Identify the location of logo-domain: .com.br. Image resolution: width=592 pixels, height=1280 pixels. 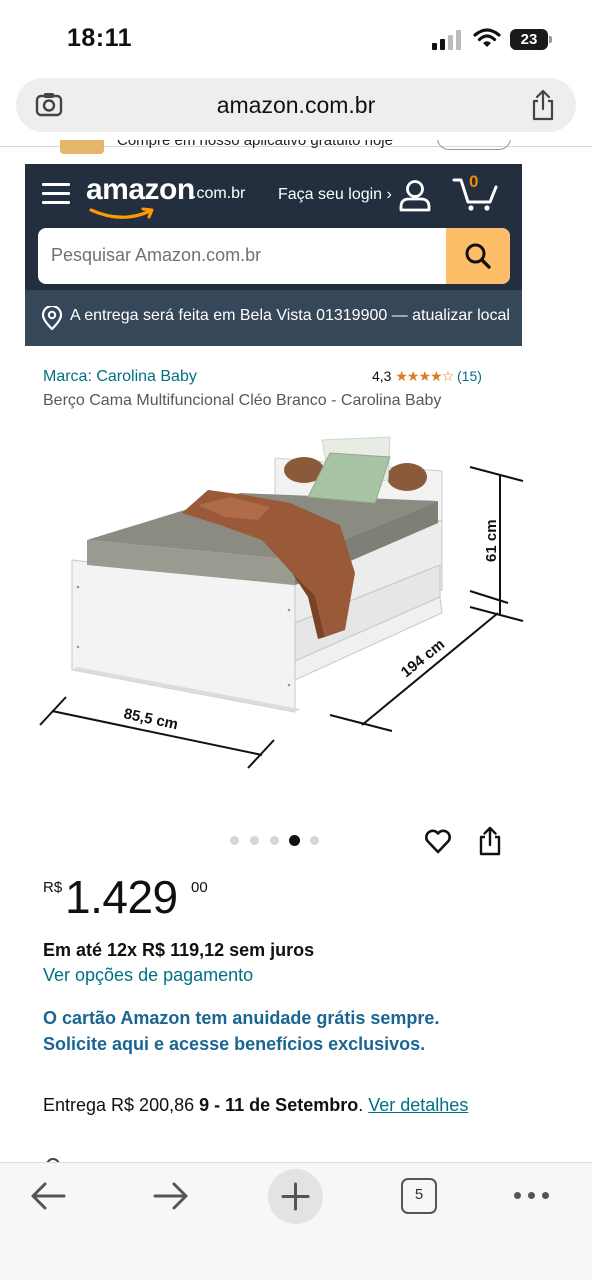
(219, 193).